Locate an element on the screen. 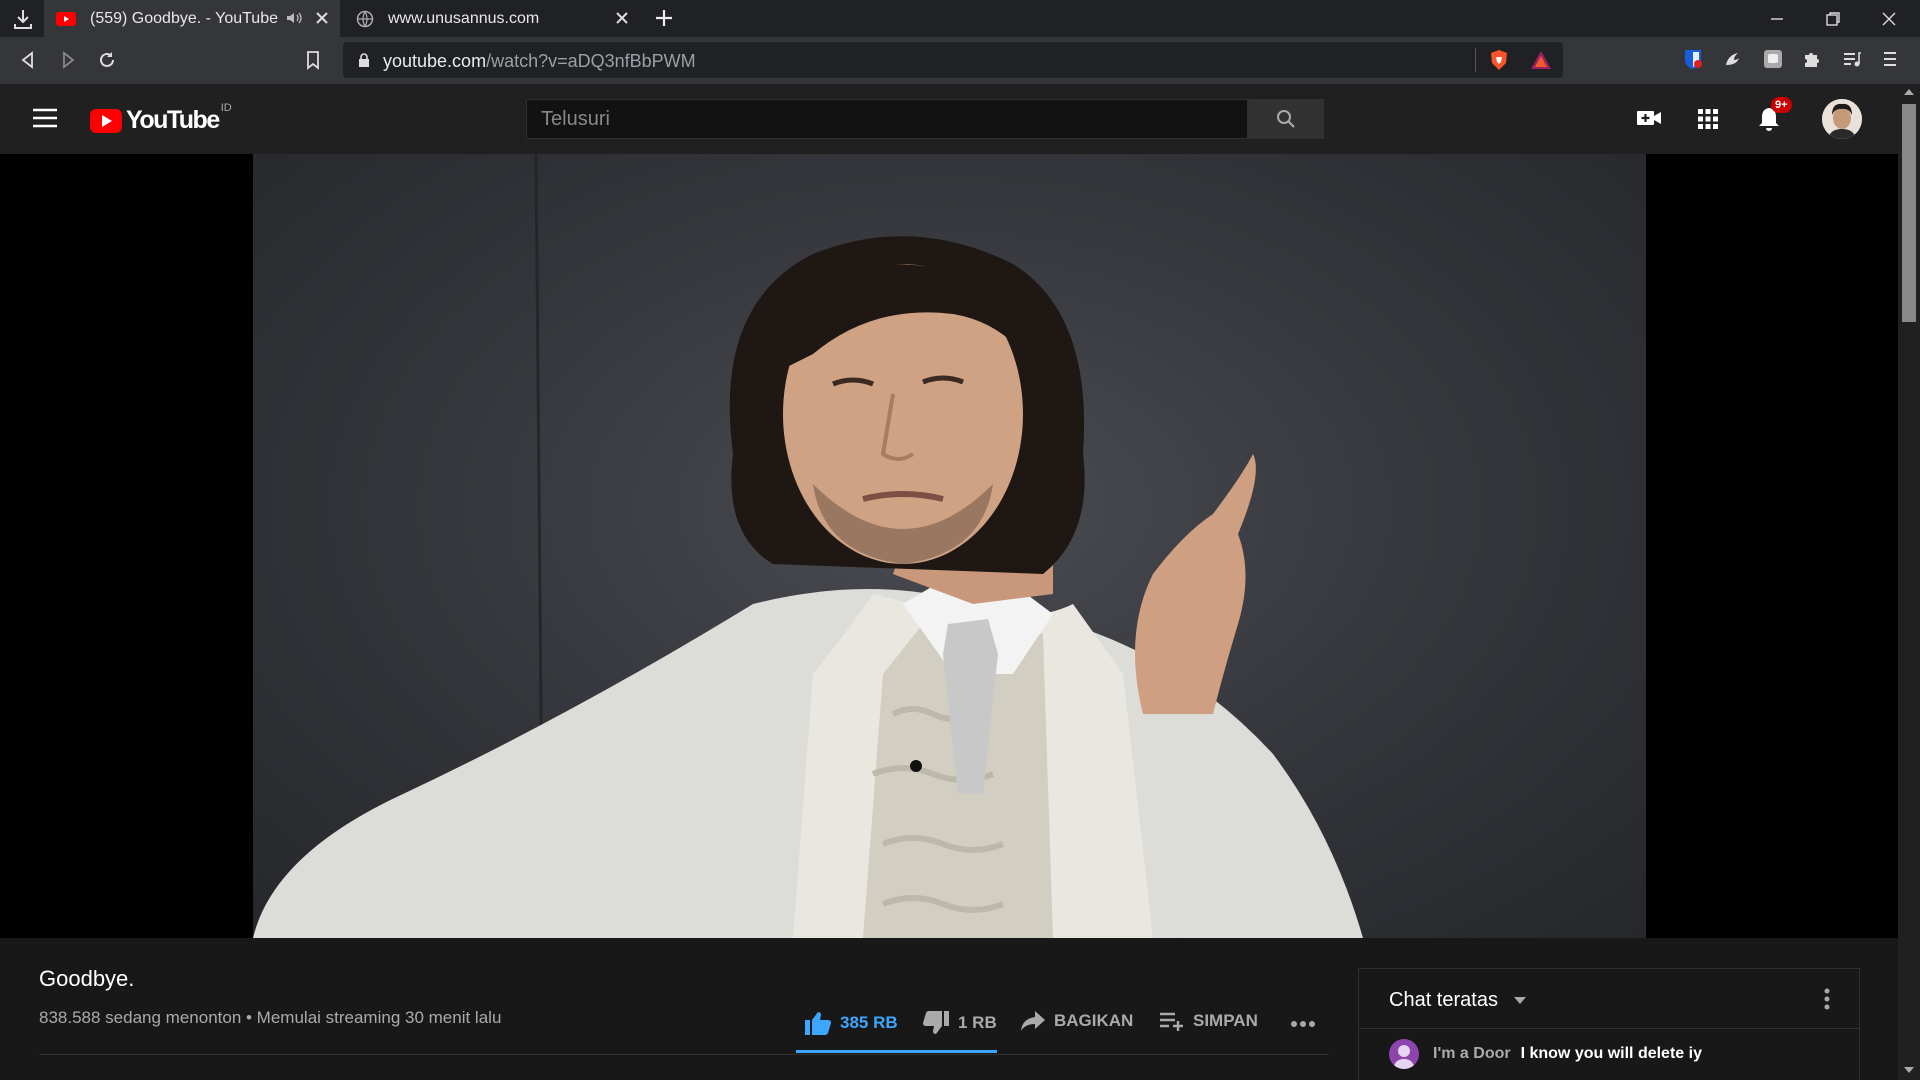  dropdown-arrow-icon is located at coordinates (1519, 1000).